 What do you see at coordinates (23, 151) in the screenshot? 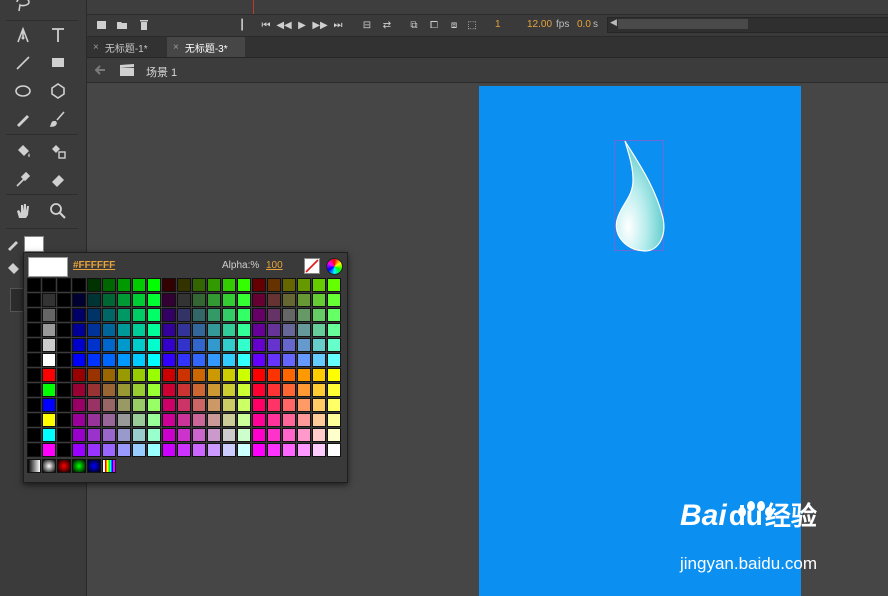
I see `paint-bucket-icon` at bounding box center [23, 151].